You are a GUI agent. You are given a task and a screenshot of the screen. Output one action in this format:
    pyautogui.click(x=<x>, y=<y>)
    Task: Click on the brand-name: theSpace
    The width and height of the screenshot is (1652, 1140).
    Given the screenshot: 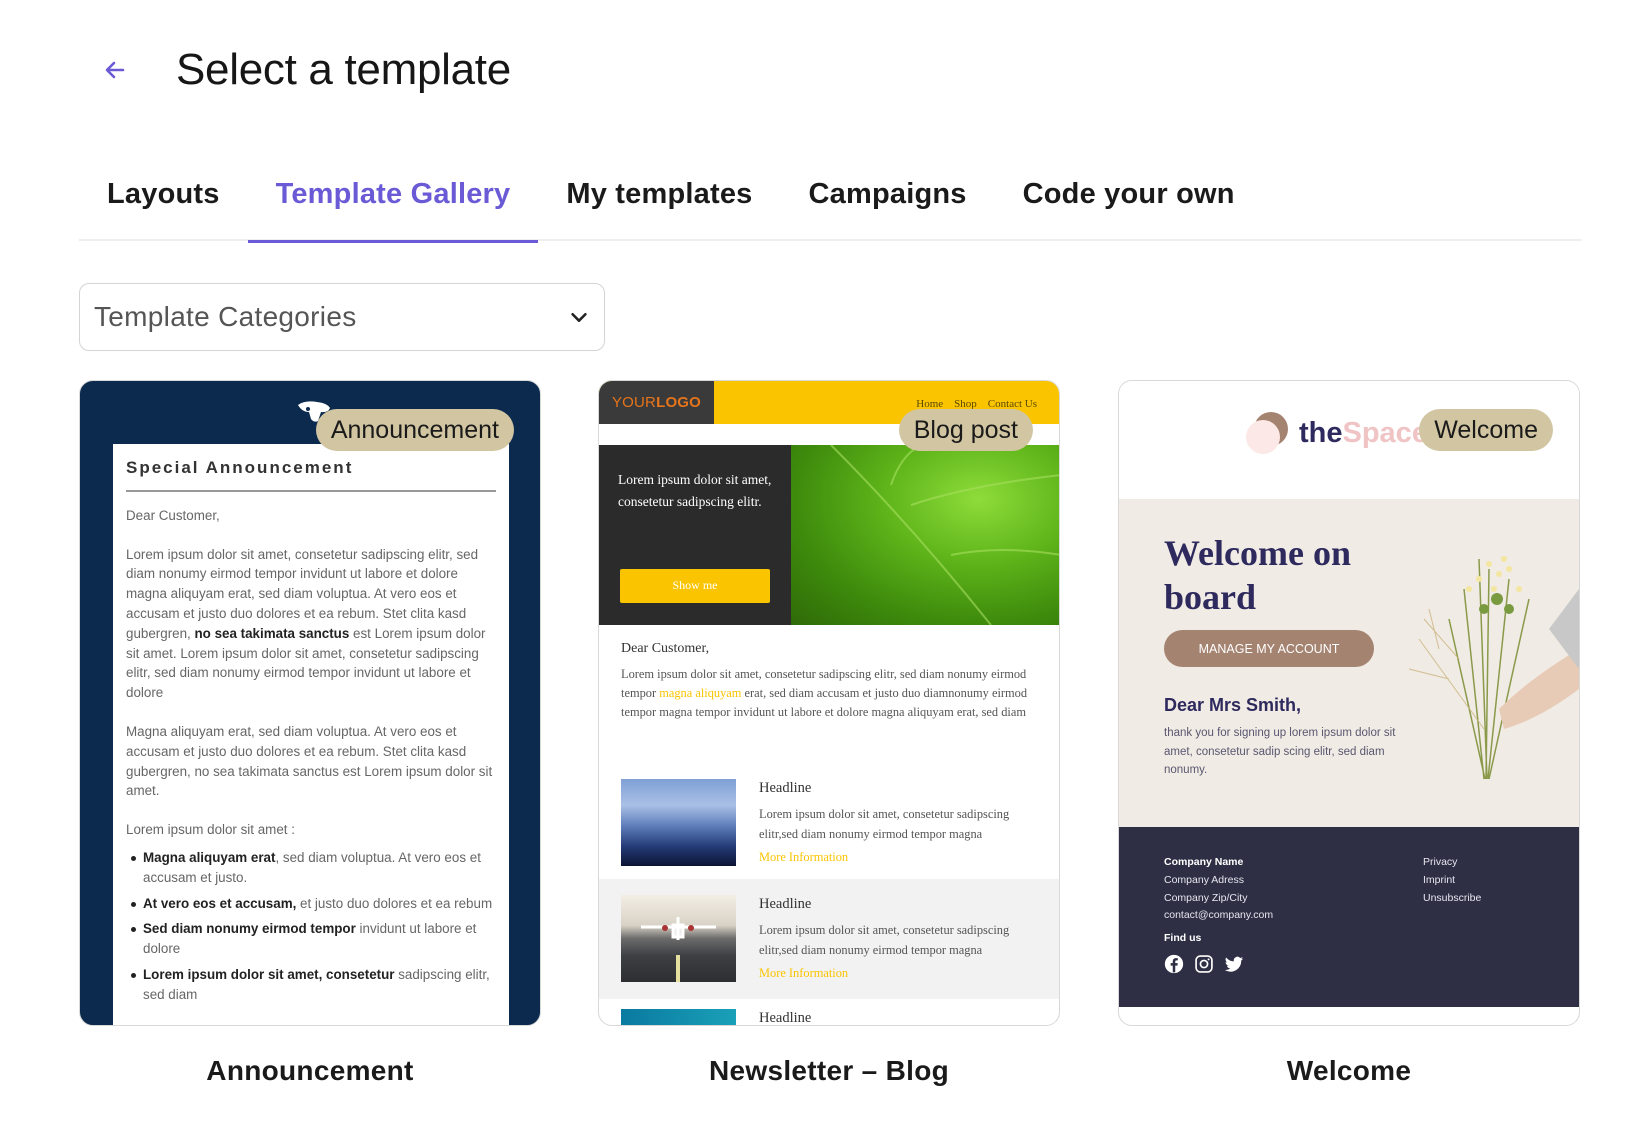 What is the action you would take?
    pyautogui.click(x=1363, y=433)
    